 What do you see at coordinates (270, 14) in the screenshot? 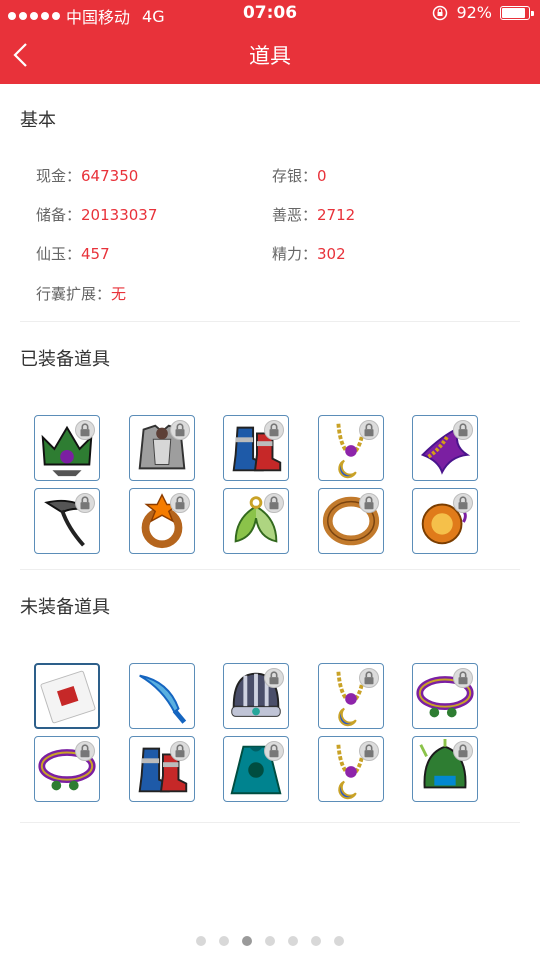
I see `status-bar: 中国移动 4G 07:06 92%` at bounding box center [270, 14].